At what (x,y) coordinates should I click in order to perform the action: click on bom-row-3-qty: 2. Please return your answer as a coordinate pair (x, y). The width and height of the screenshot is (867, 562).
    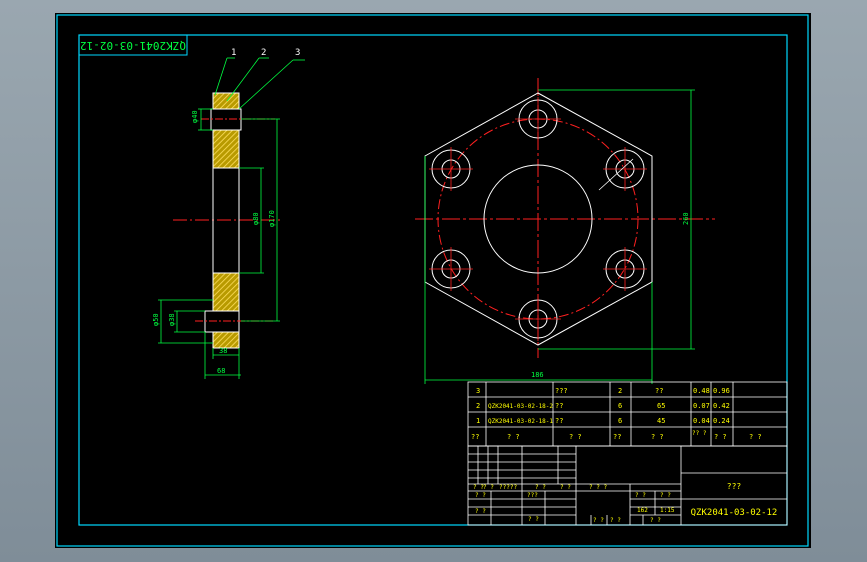
    Looking at the image, I should click on (620, 391).